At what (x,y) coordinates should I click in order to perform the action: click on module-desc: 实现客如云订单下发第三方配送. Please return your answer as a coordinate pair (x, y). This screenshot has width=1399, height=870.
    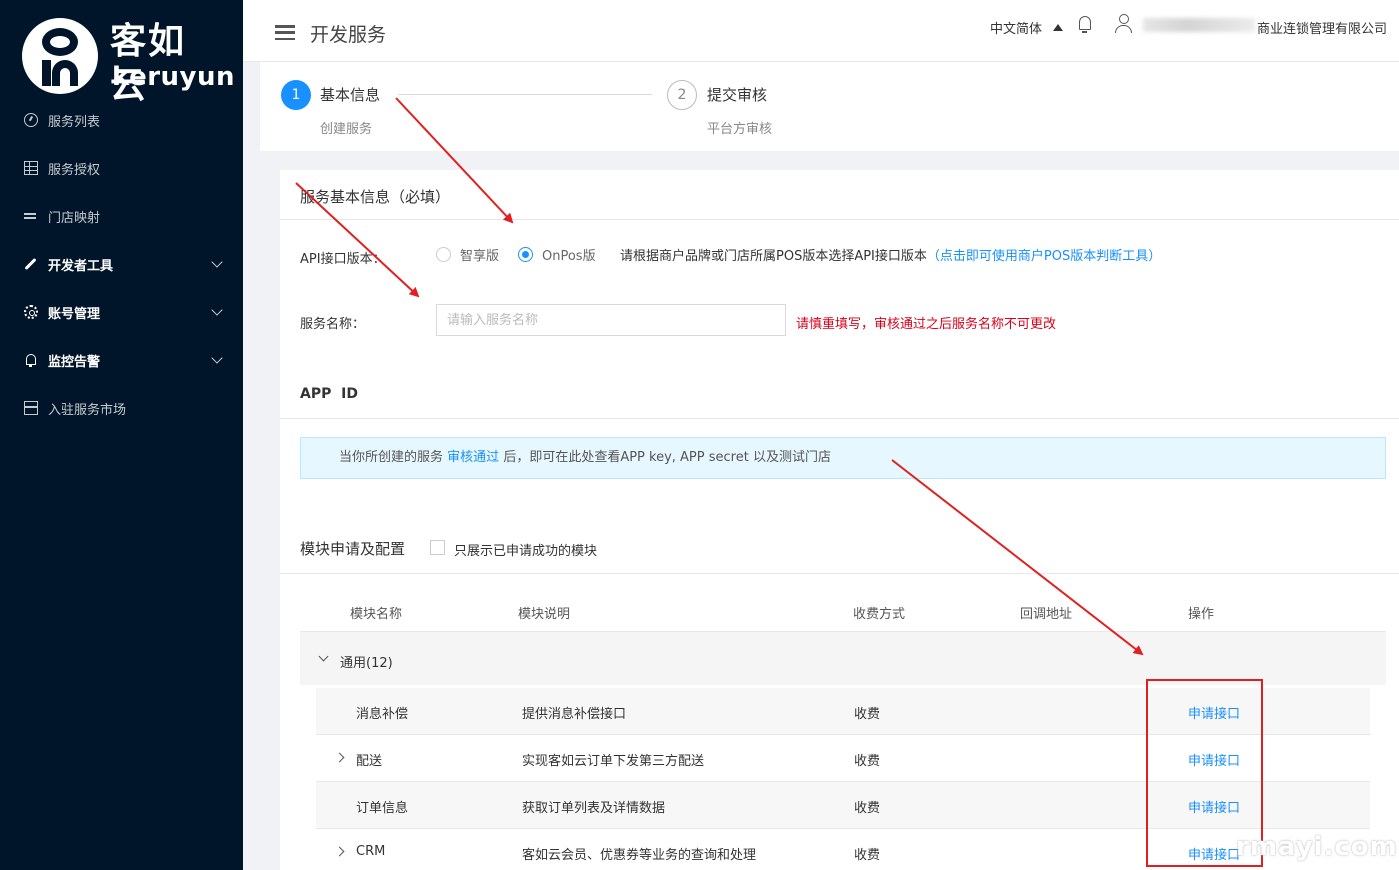
    Looking at the image, I should click on (613, 761).